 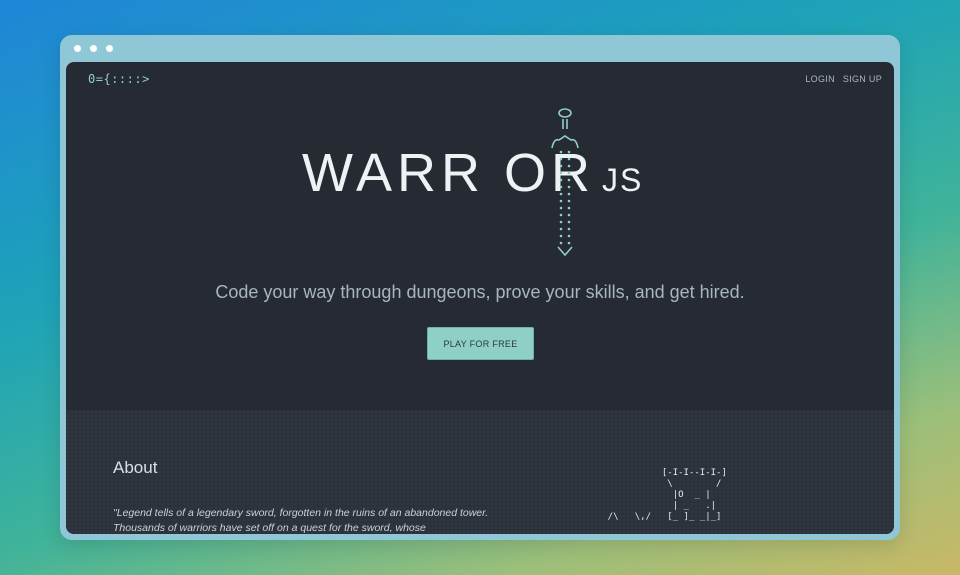 What do you see at coordinates (77, 48) in the screenshot?
I see `close-dot-icon` at bounding box center [77, 48].